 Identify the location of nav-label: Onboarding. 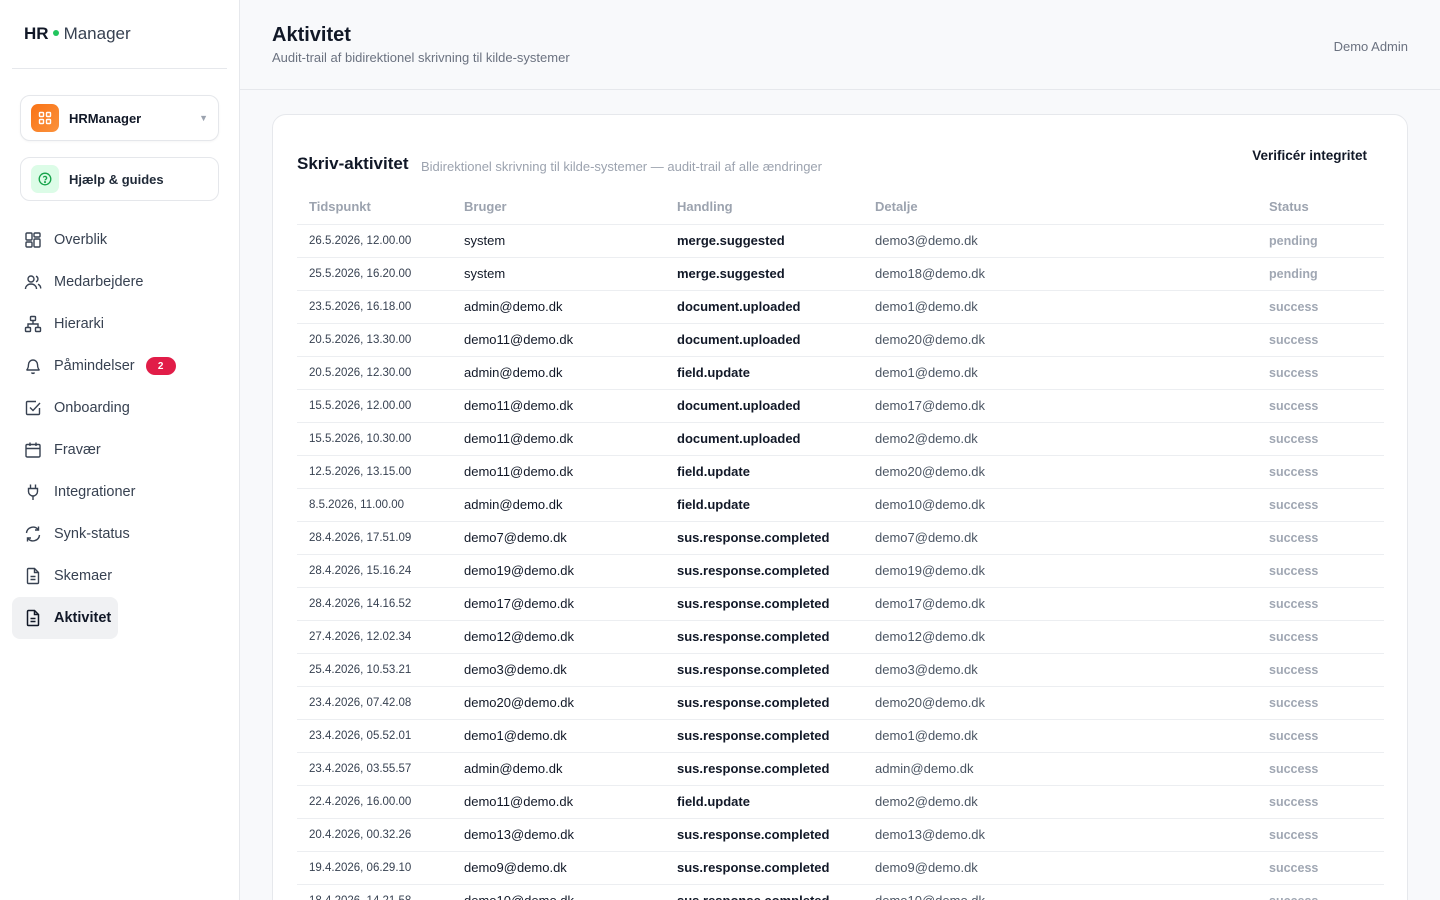
(92, 408).